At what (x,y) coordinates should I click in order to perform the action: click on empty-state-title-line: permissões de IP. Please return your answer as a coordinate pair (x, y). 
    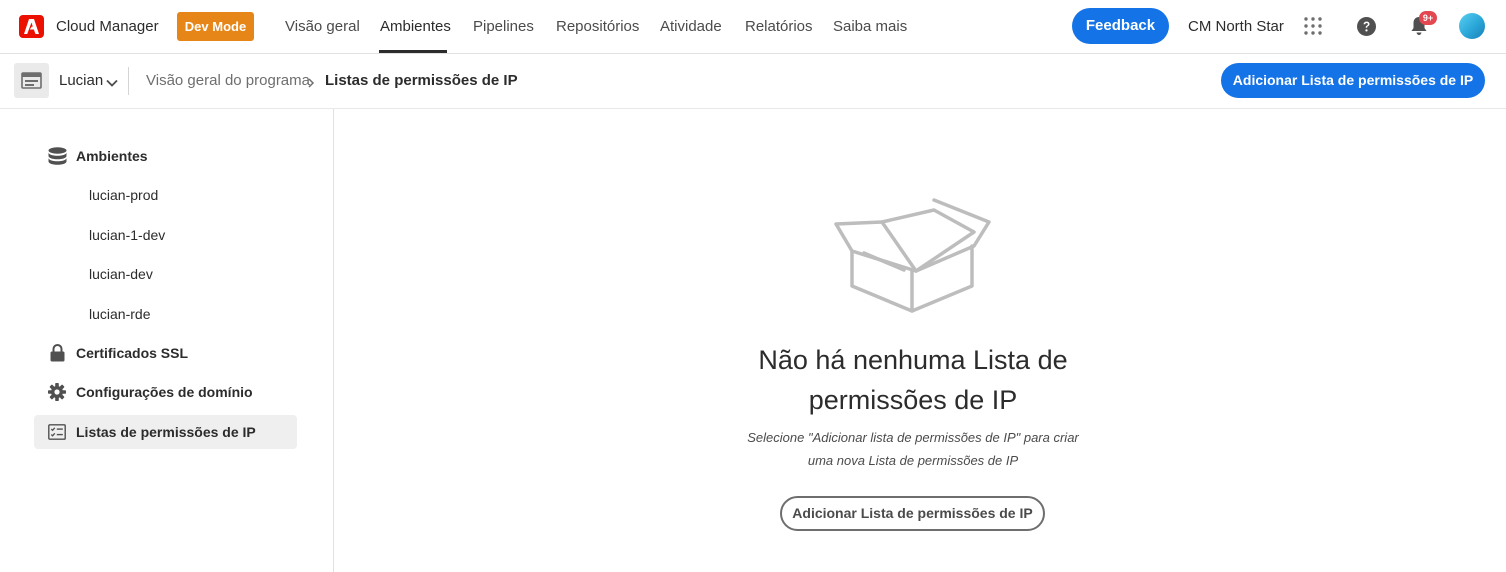
    Looking at the image, I should click on (913, 400).